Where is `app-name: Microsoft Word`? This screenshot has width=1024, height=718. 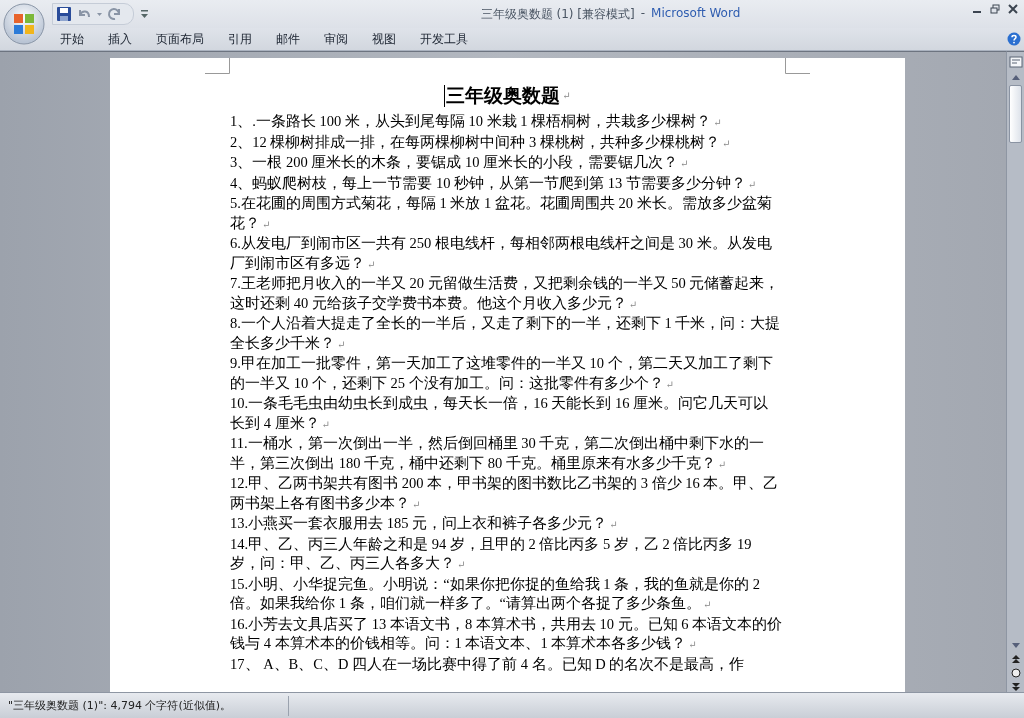 app-name: Microsoft Word is located at coordinates (696, 13).